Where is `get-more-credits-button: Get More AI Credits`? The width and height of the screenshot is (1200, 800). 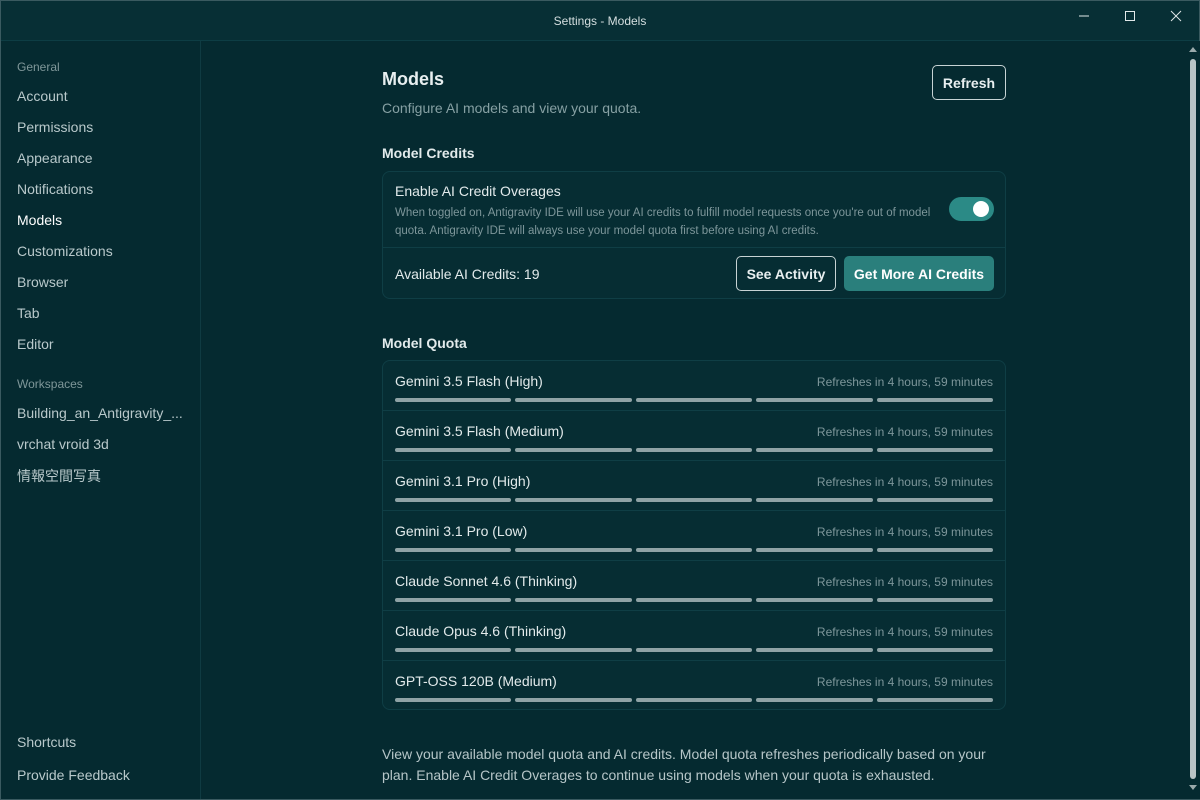 get-more-credits-button: Get More AI Credits is located at coordinates (919, 273).